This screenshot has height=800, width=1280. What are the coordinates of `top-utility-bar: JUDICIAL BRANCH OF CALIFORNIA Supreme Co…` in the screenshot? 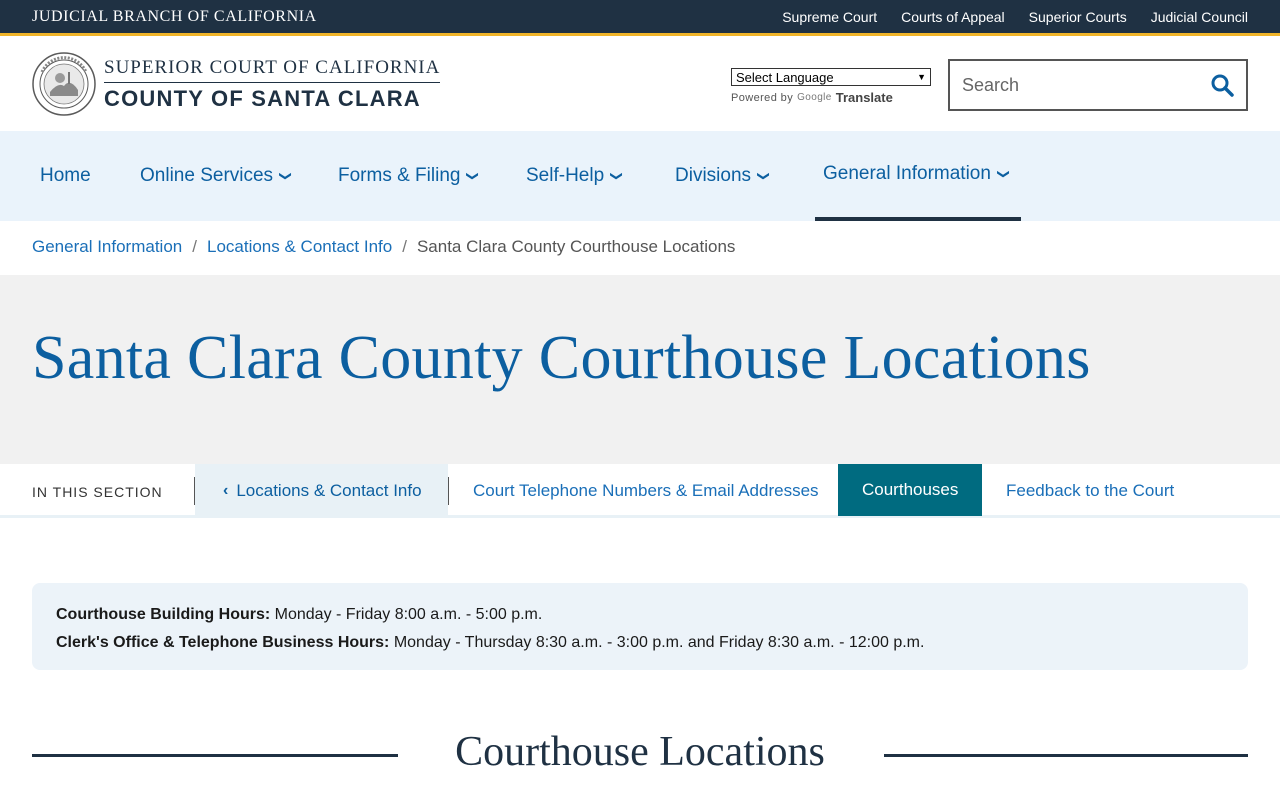 It's located at (640, 18).